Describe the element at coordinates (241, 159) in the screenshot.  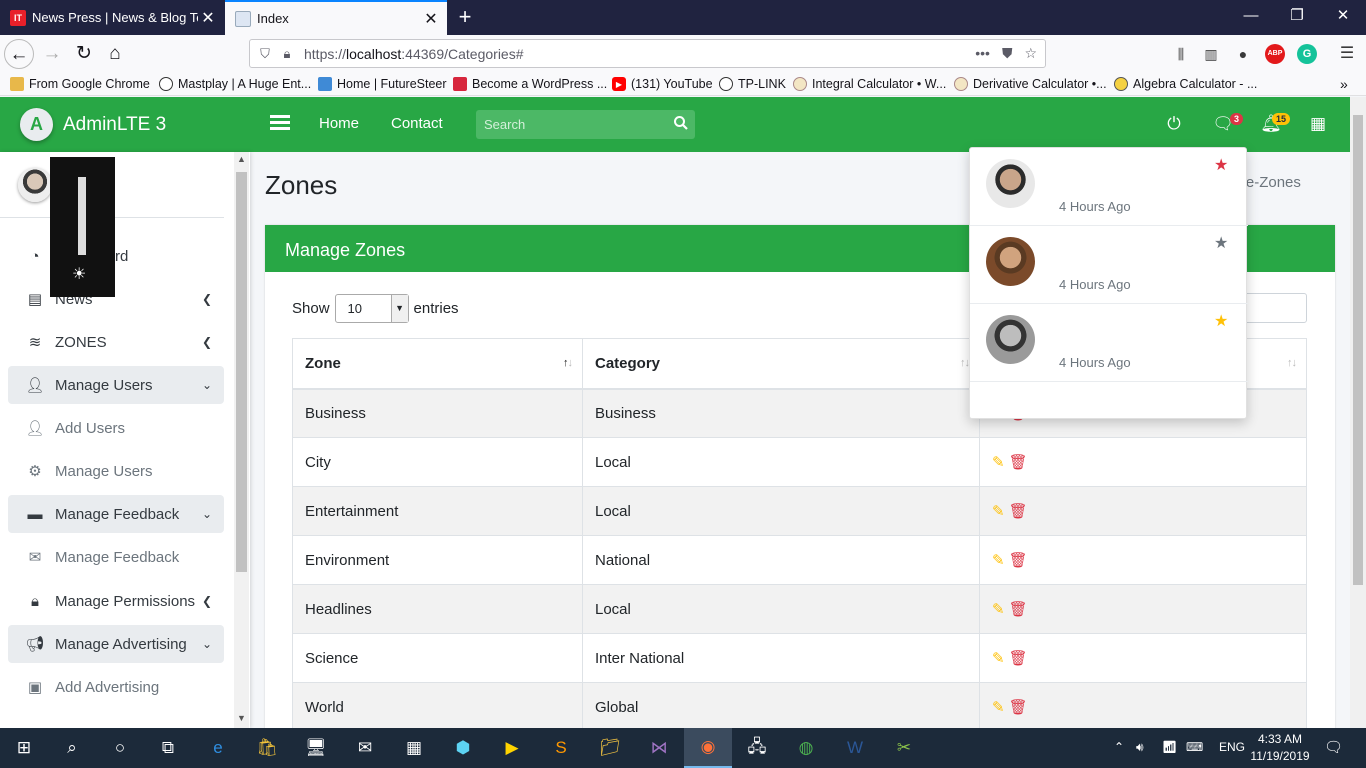
I see `scroll-up-icon: ▲` at that location.